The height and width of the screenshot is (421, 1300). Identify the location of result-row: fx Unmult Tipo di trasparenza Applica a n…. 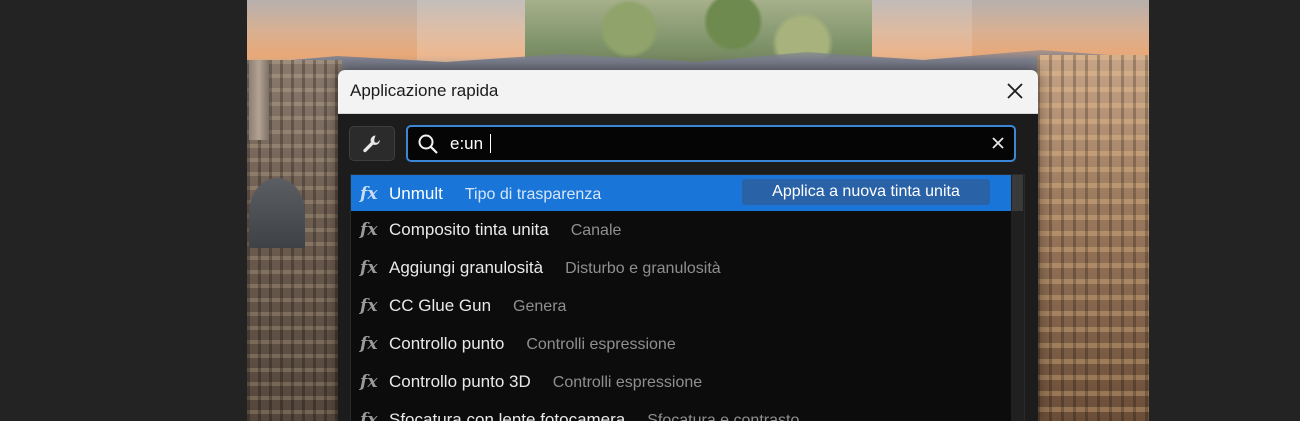
(681, 193).